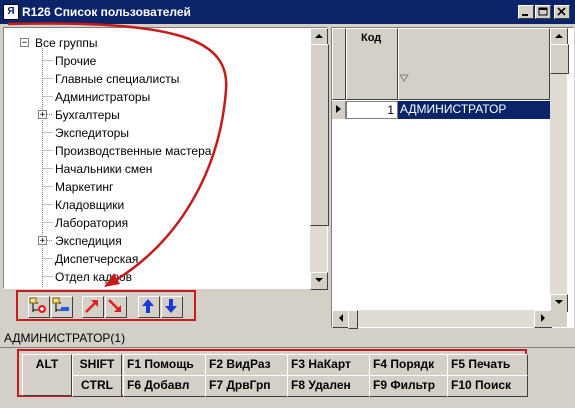  Describe the element at coordinates (461, 385) in the screenshot. I see `f10-key: F10` at that location.